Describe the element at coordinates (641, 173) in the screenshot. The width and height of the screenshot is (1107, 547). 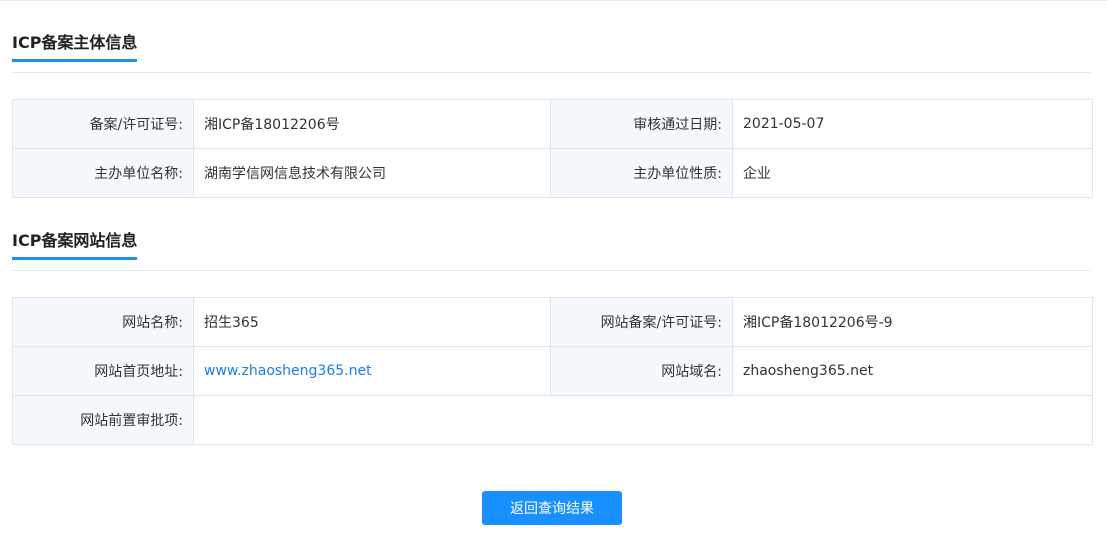
I see `organizer-type-label: 主办单位性质:` at that location.